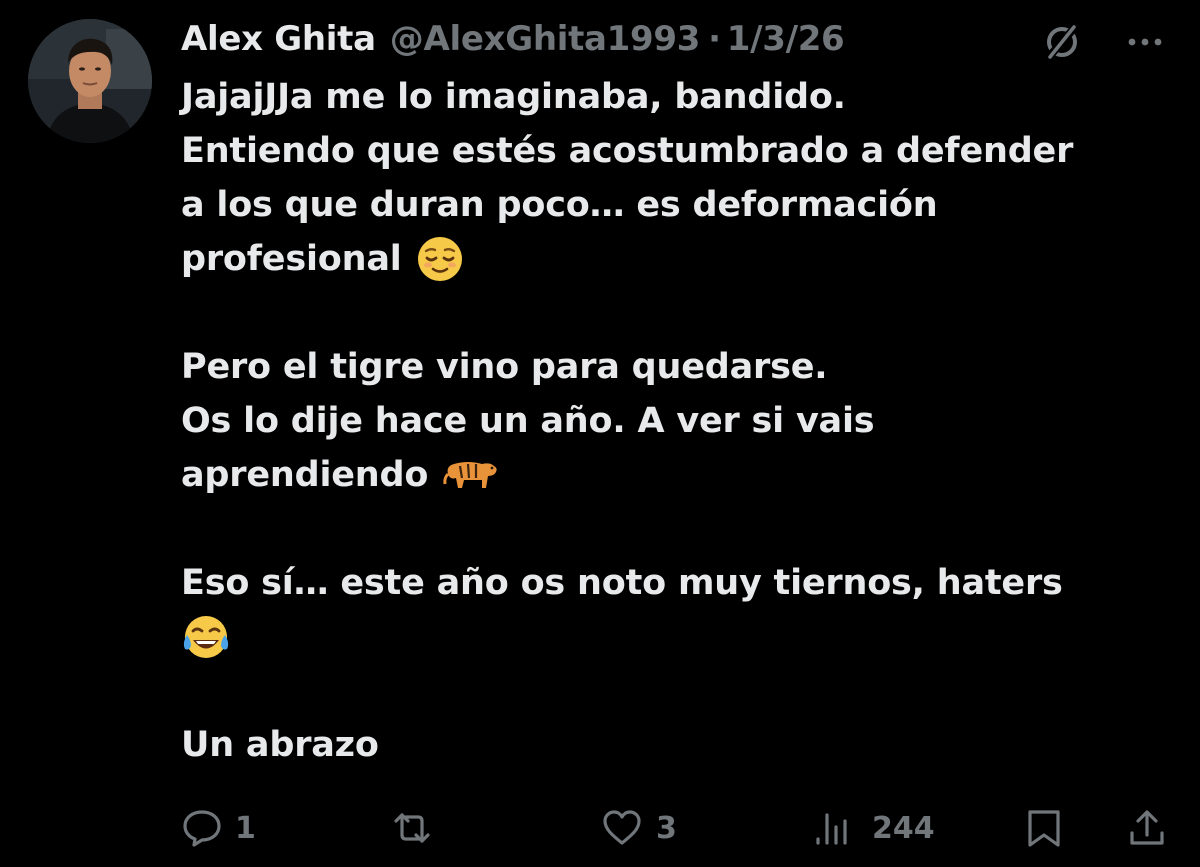  Describe the element at coordinates (440, 259) in the screenshot. I see `relieved-face-emoji` at that location.